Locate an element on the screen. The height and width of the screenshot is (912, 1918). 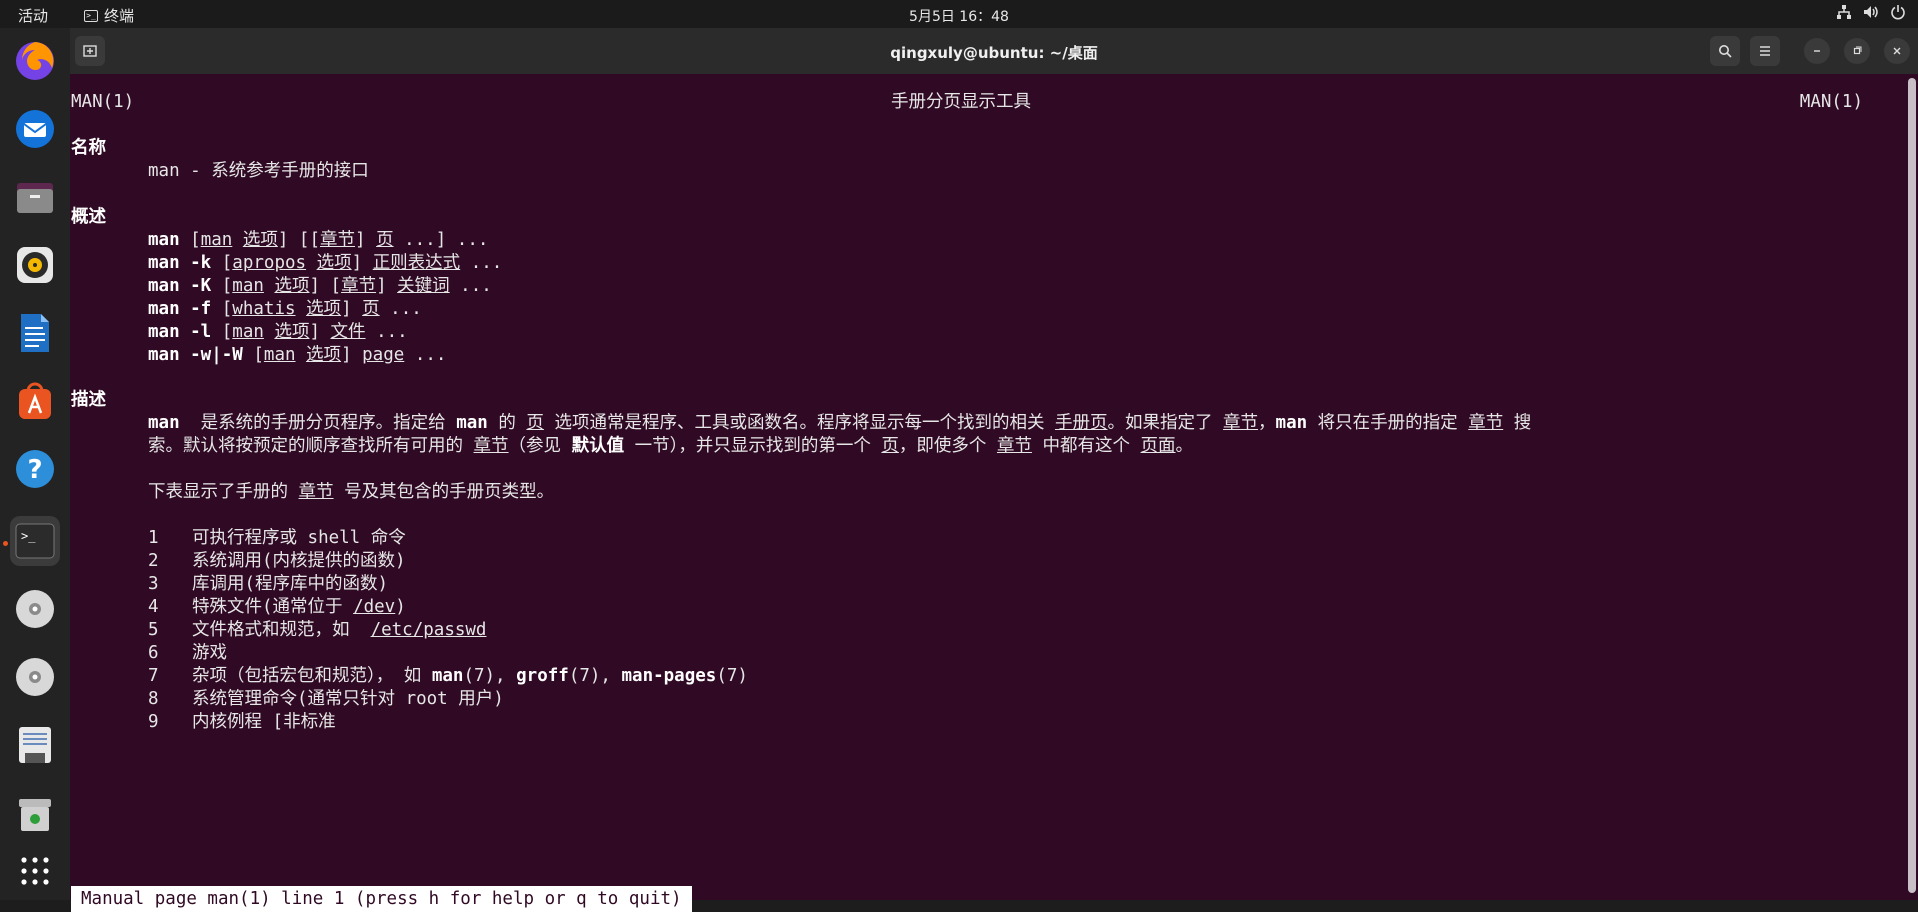
volume-icon is located at coordinates (1871, 14).